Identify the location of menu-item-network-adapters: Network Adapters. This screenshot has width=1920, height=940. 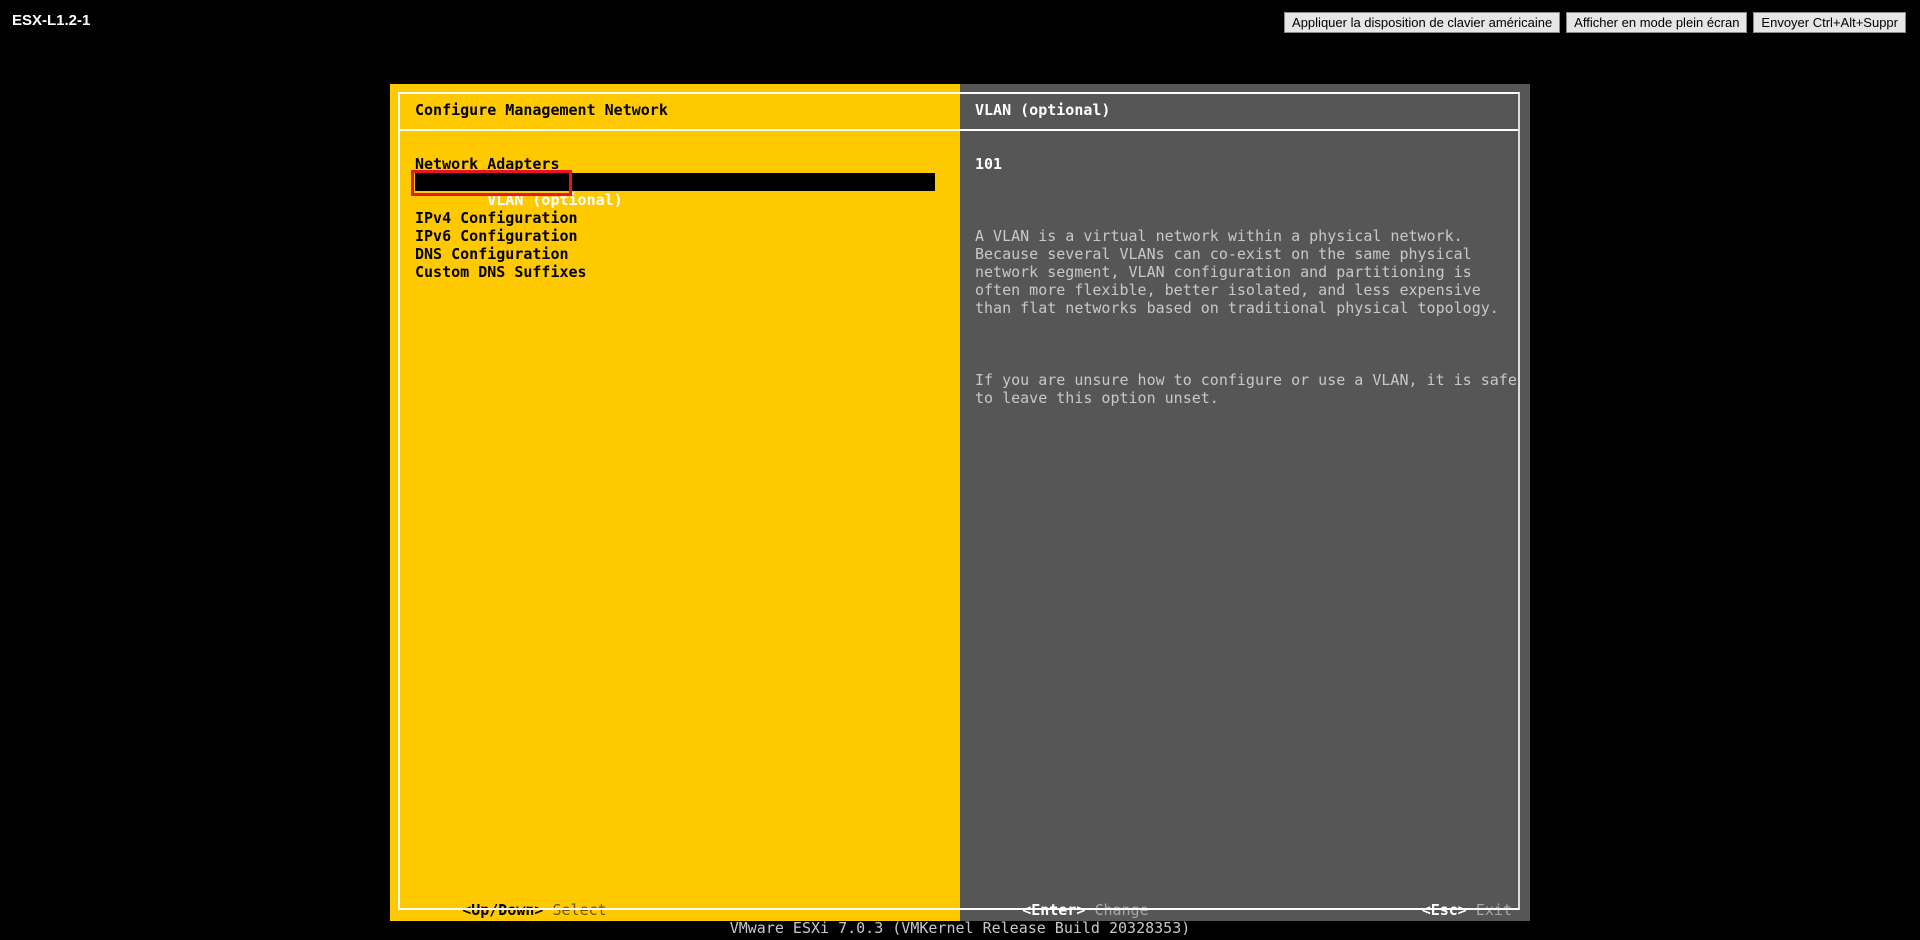
(675, 164).